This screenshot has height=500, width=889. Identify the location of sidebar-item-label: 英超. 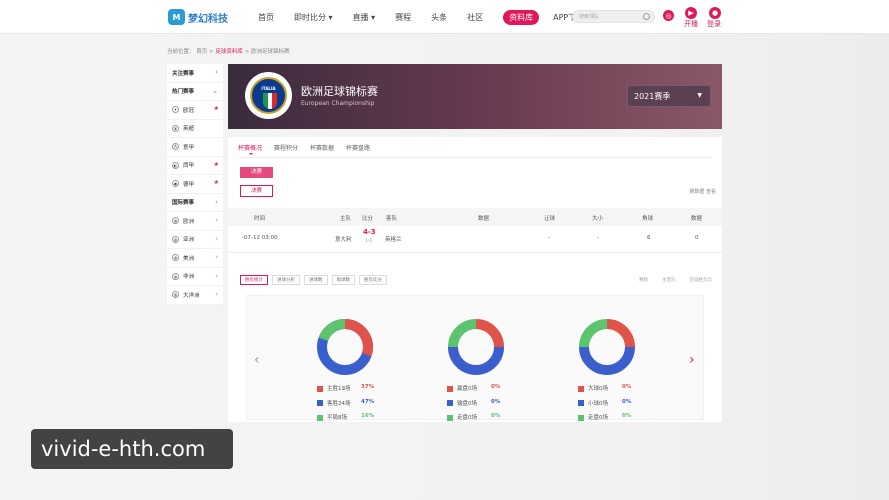
(189, 129).